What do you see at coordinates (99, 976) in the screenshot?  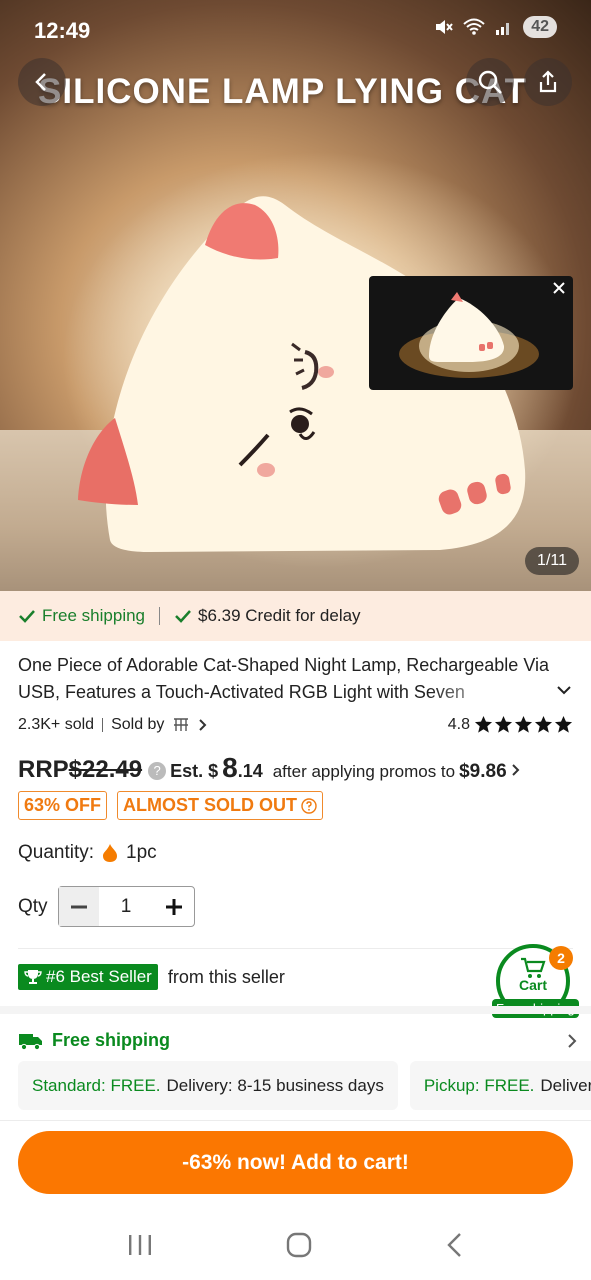 I see `best-seller-text: #6 Best Seller` at bounding box center [99, 976].